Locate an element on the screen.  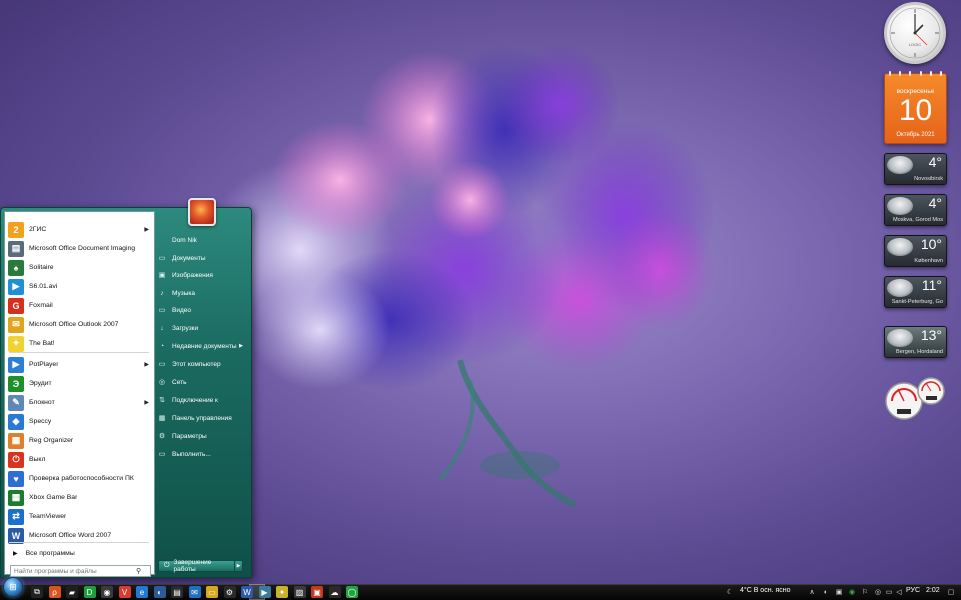
program-item: ⏻ Выкл is located at coordinates (79, 459).